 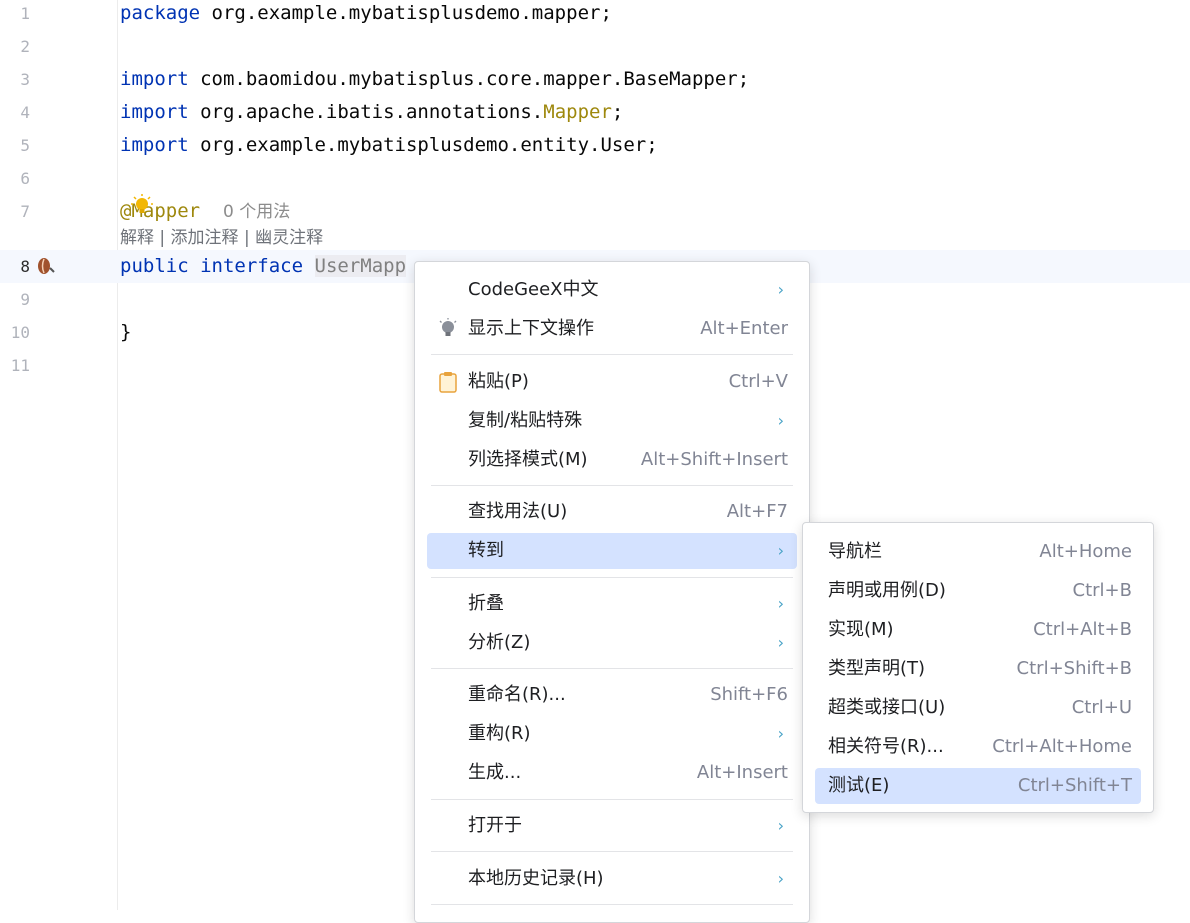 I want to click on menu-item-copy-paste-special: 复制/粘贴特殊 ›, so click(x=612, y=421).